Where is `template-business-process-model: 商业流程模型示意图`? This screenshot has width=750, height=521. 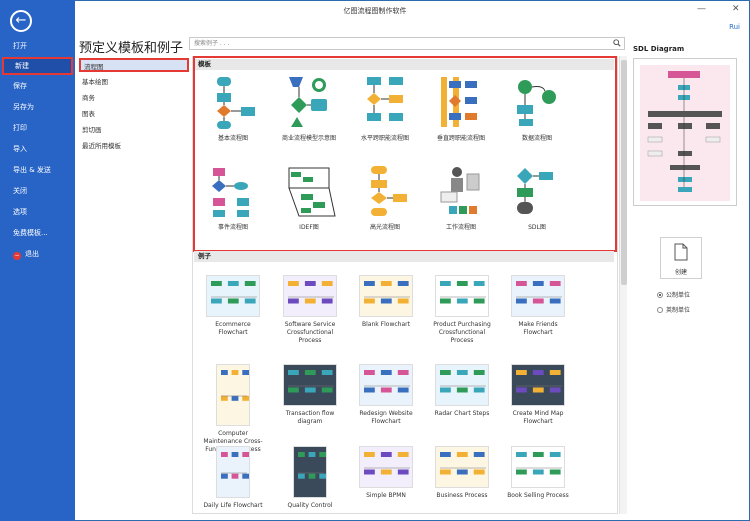 template-business-process-model: 商业流程模型示意图 is located at coordinates (309, 109).